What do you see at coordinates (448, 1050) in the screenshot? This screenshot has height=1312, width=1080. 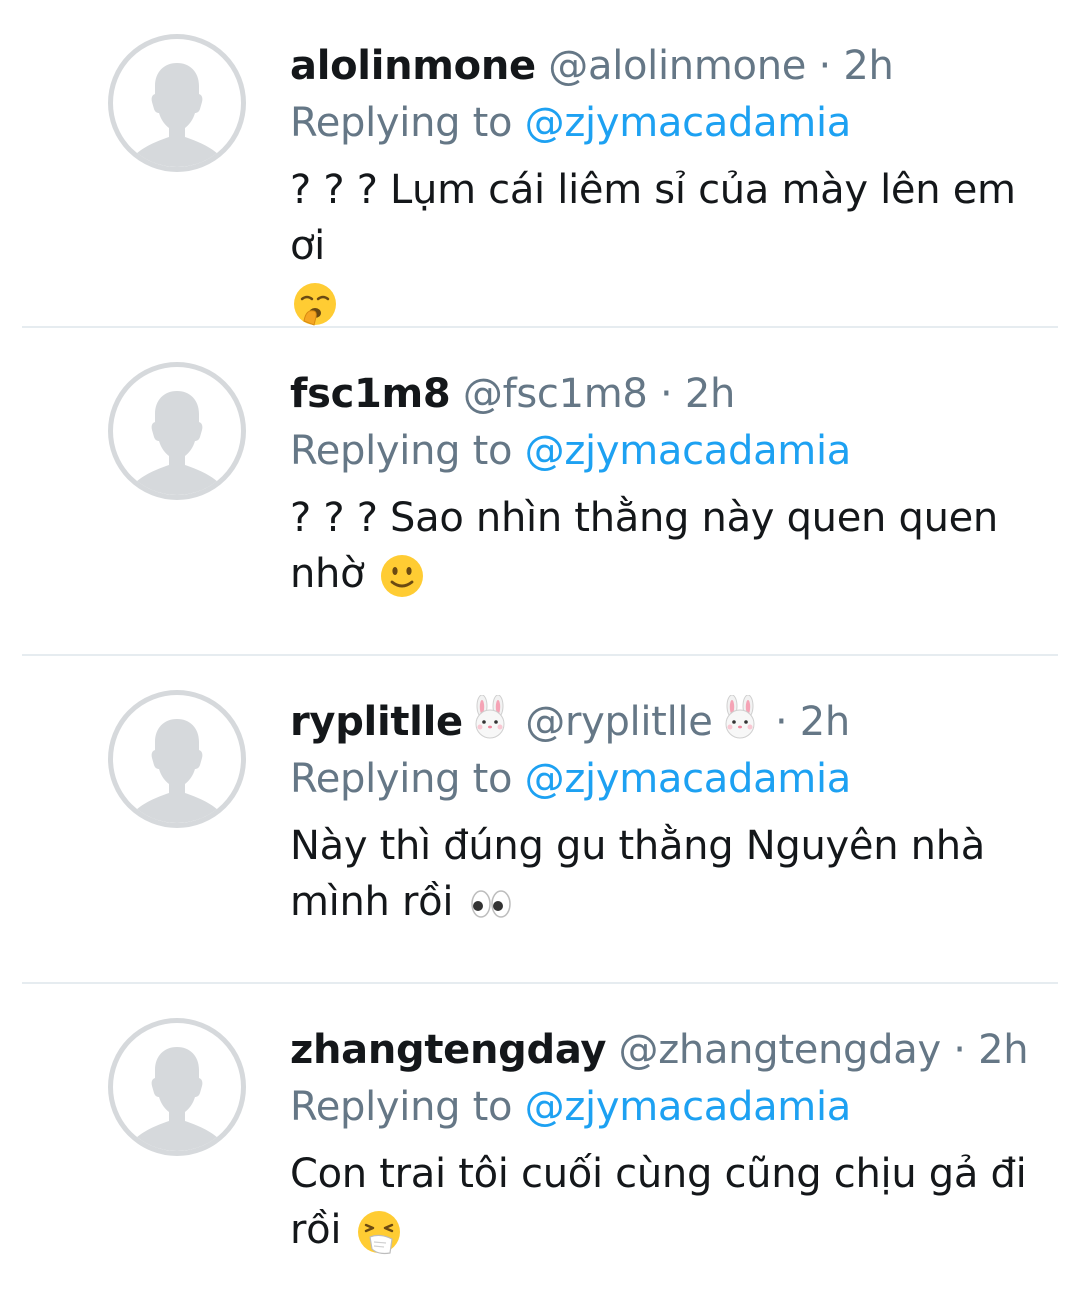 I see `display-name: zhangtengday` at bounding box center [448, 1050].